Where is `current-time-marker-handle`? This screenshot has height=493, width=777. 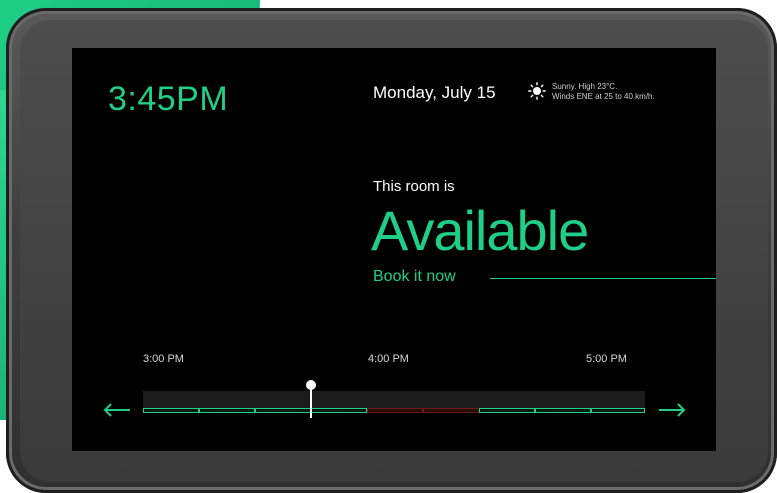
current-time-marker-handle is located at coordinates (311, 385).